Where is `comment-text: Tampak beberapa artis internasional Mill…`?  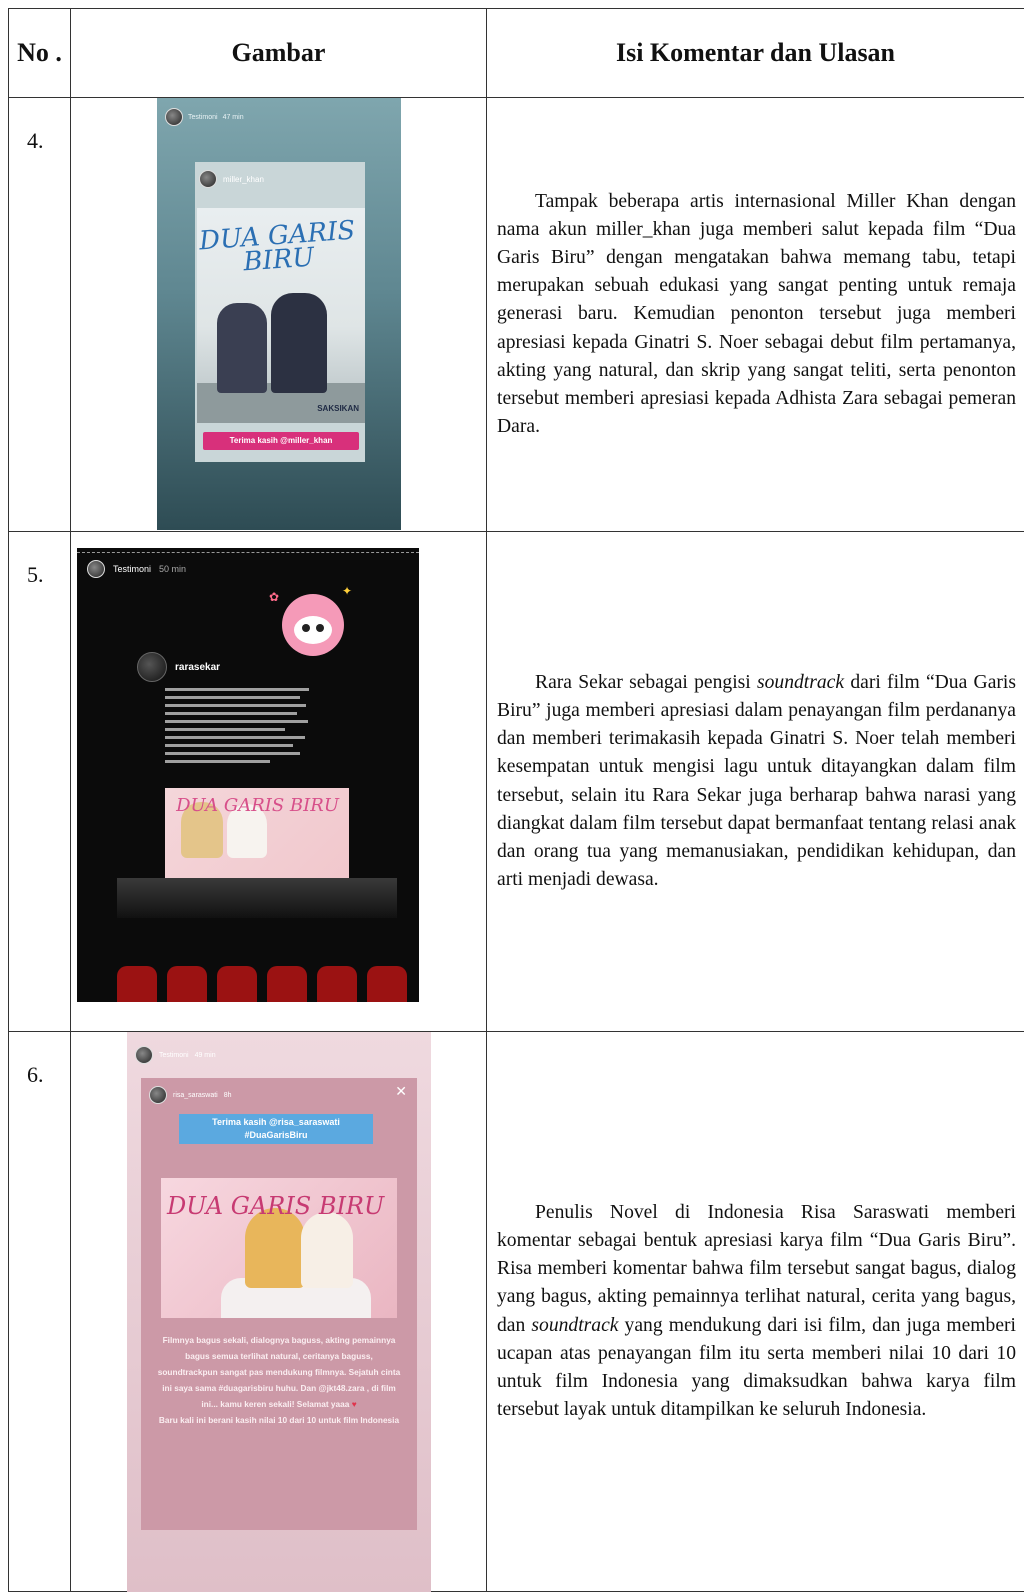 comment-text: Tampak beberapa artis internasional Mill… is located at coordinates (756, 314).